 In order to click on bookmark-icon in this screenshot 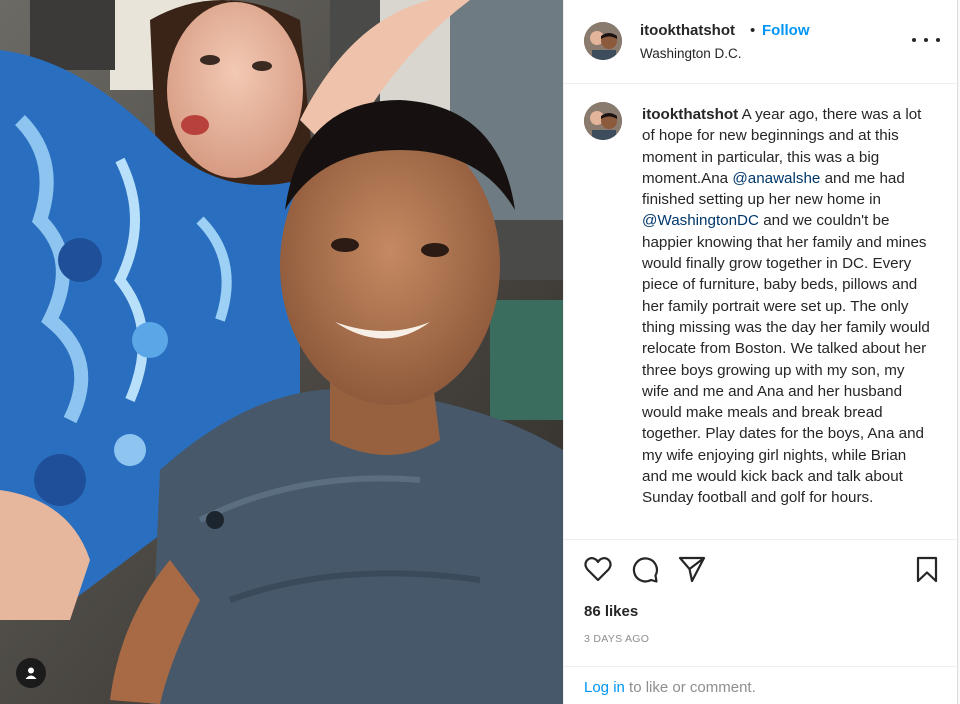, I will do `click(927, 569)`.